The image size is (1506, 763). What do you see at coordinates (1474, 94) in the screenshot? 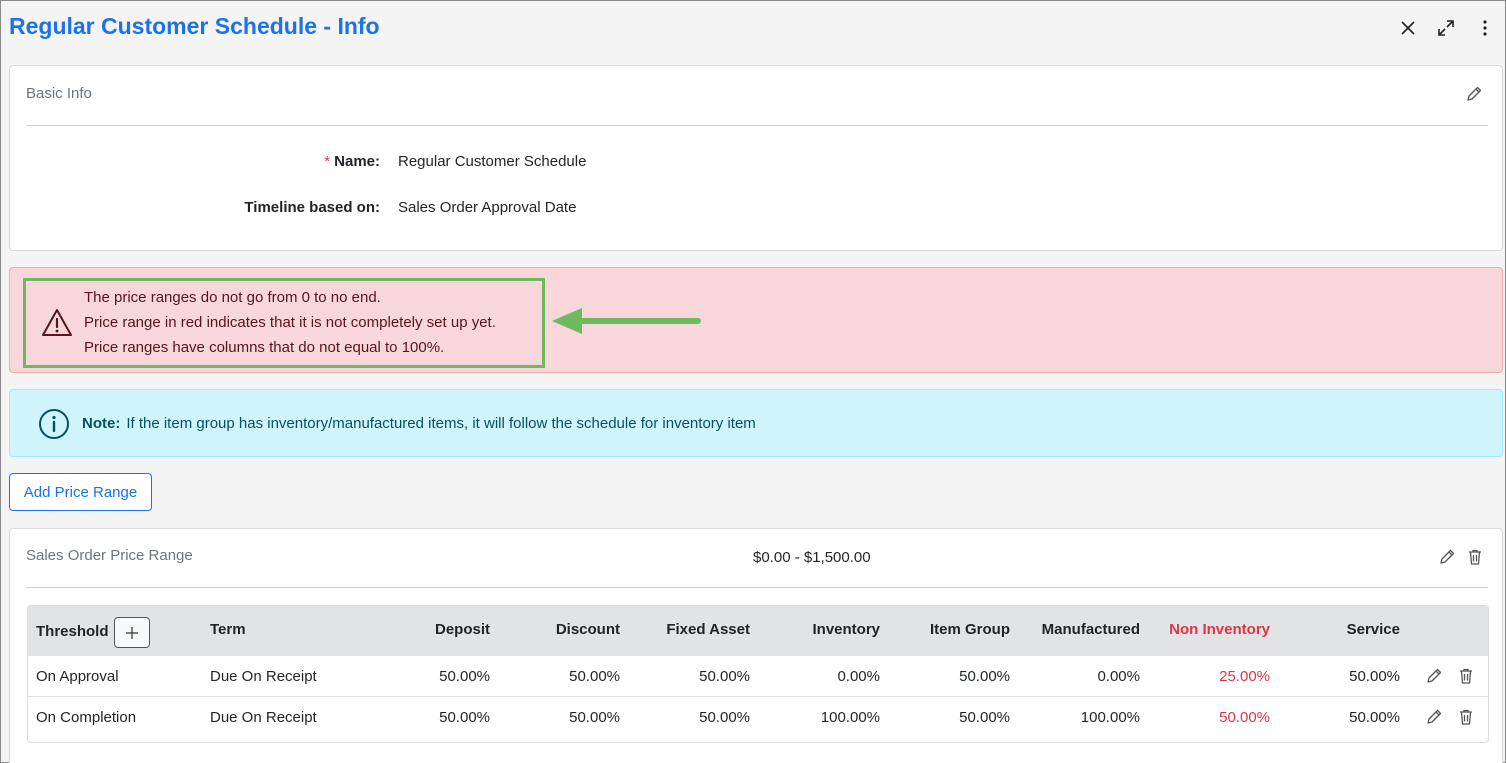
I see `edit-basic-info-icon` at bounding box center [1474, 94].